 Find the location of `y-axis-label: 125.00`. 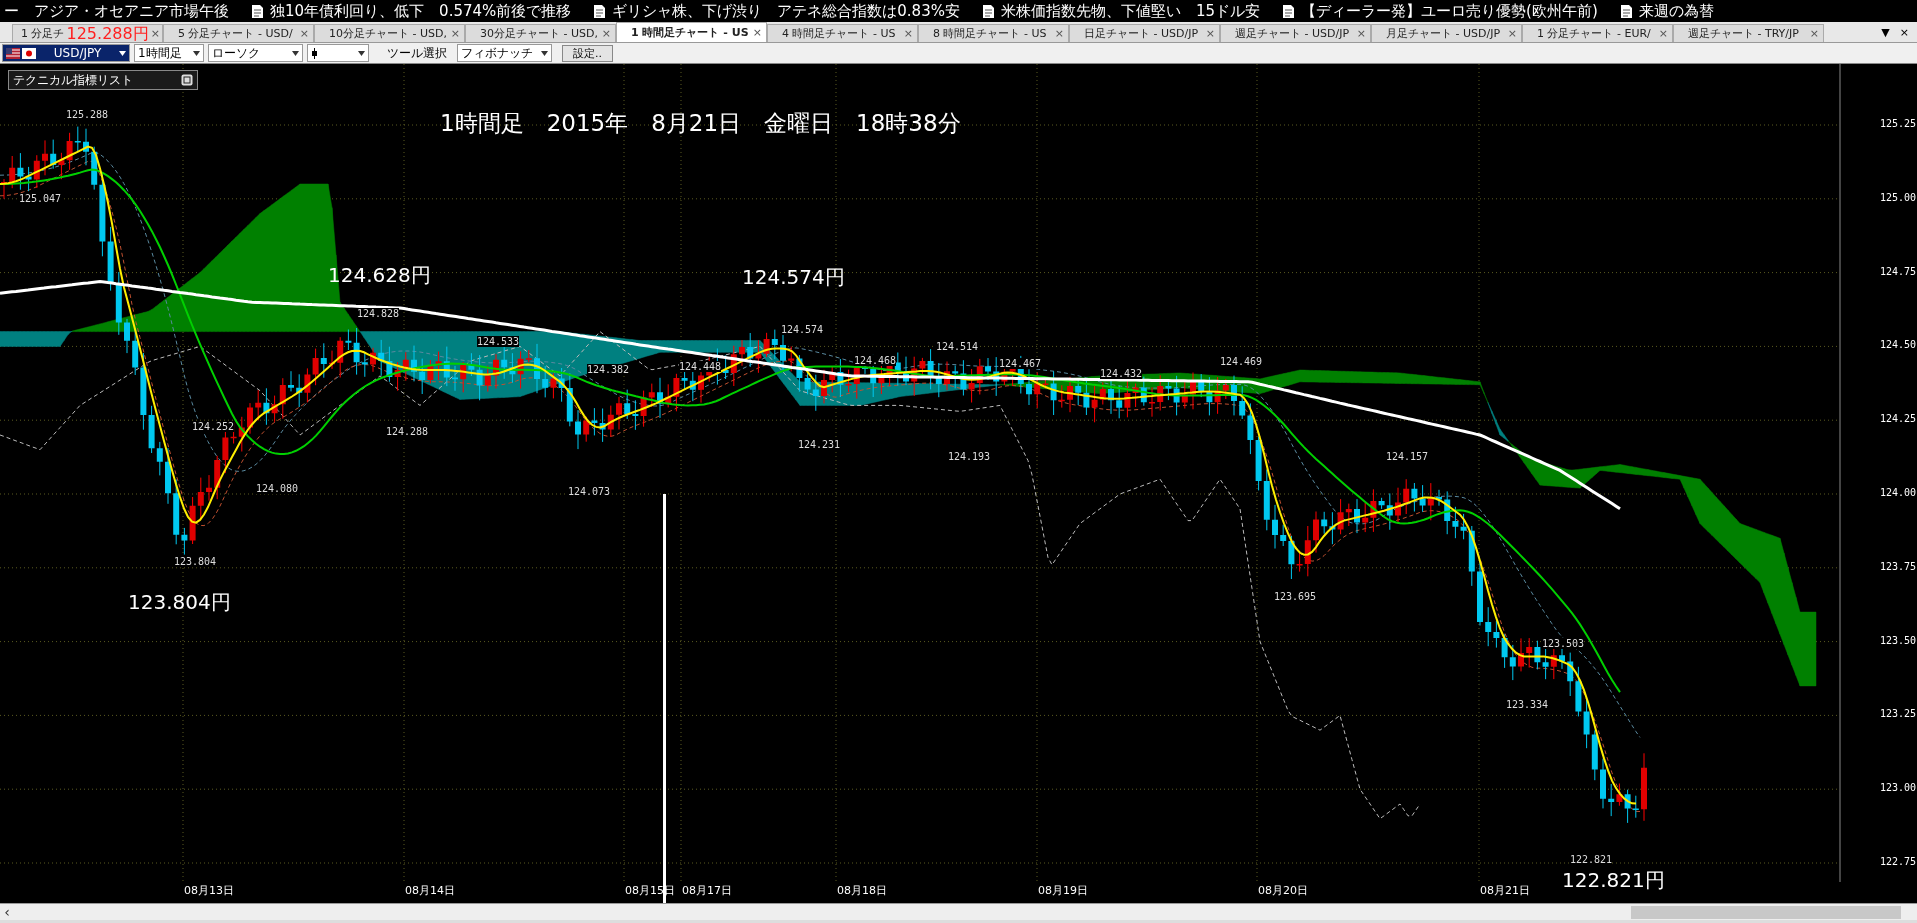

y-axis-label: 125.00 is located at coordinates (1898, 197).